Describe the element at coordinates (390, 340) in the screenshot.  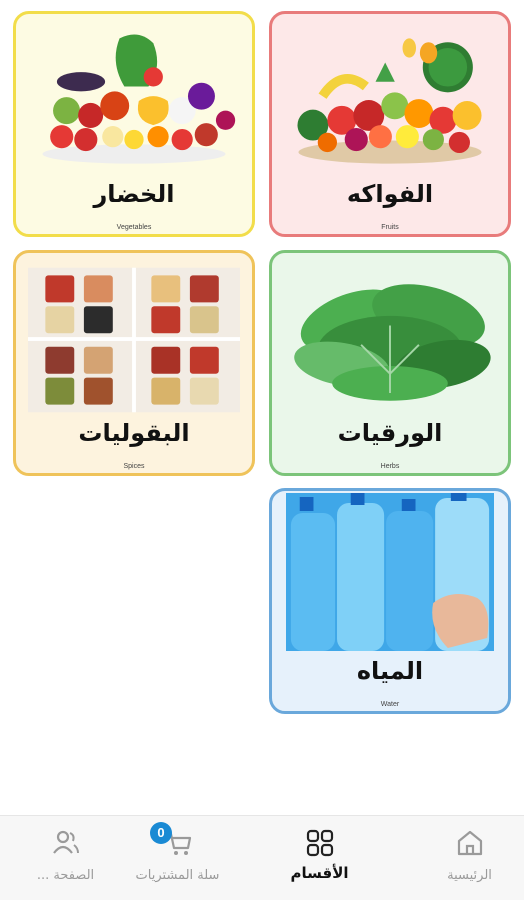
I see `herbs-image` at that location.